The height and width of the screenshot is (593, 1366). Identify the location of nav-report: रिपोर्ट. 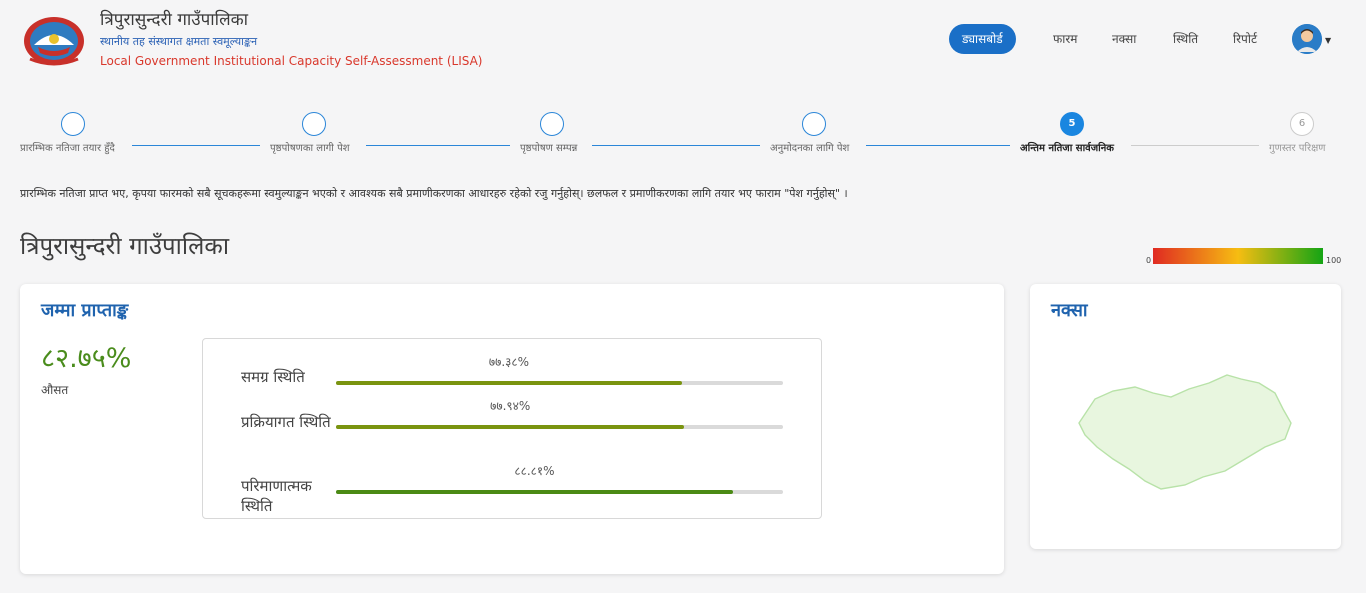
(1245, 39).